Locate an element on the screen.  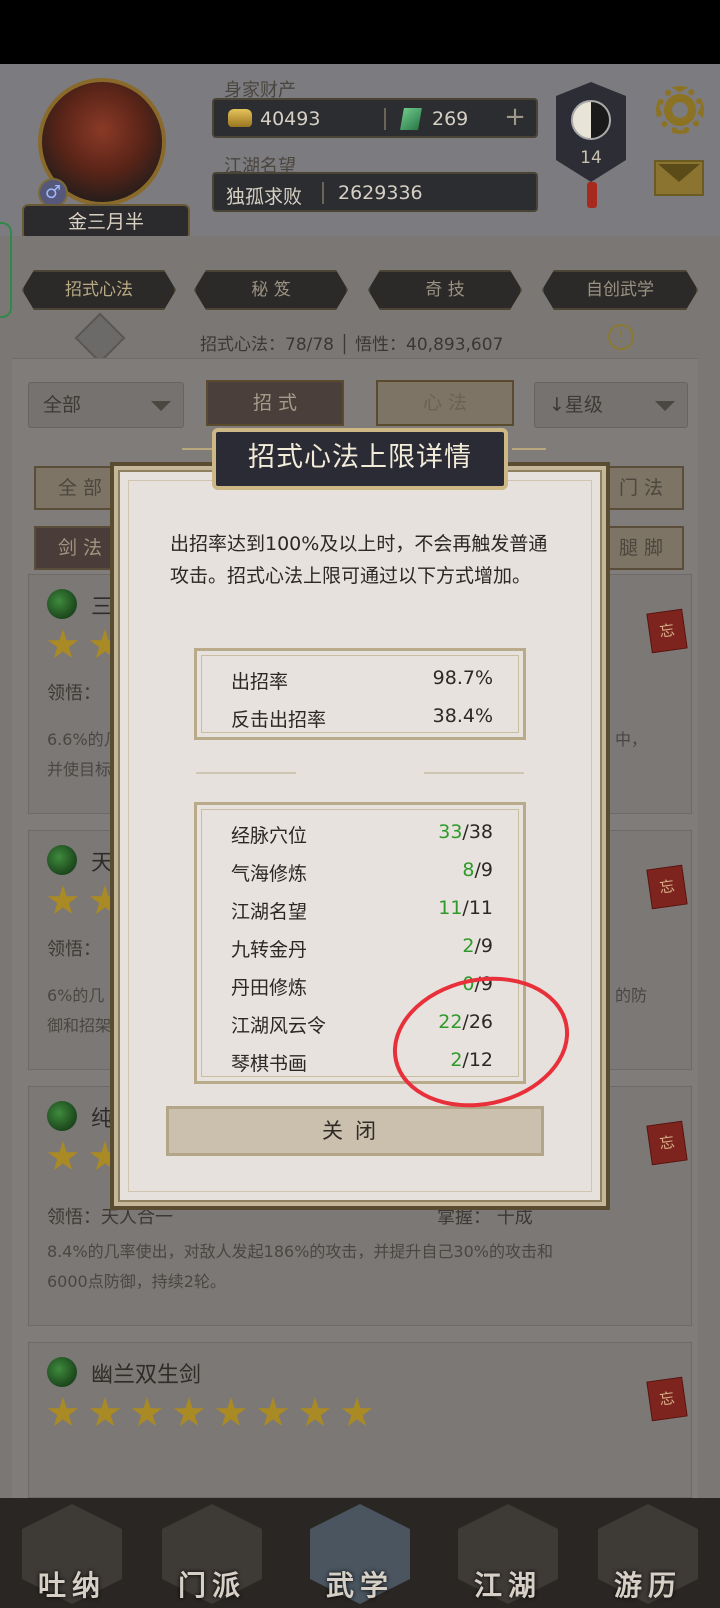
source-value: 33/38 is located at coordinates (465, 832).